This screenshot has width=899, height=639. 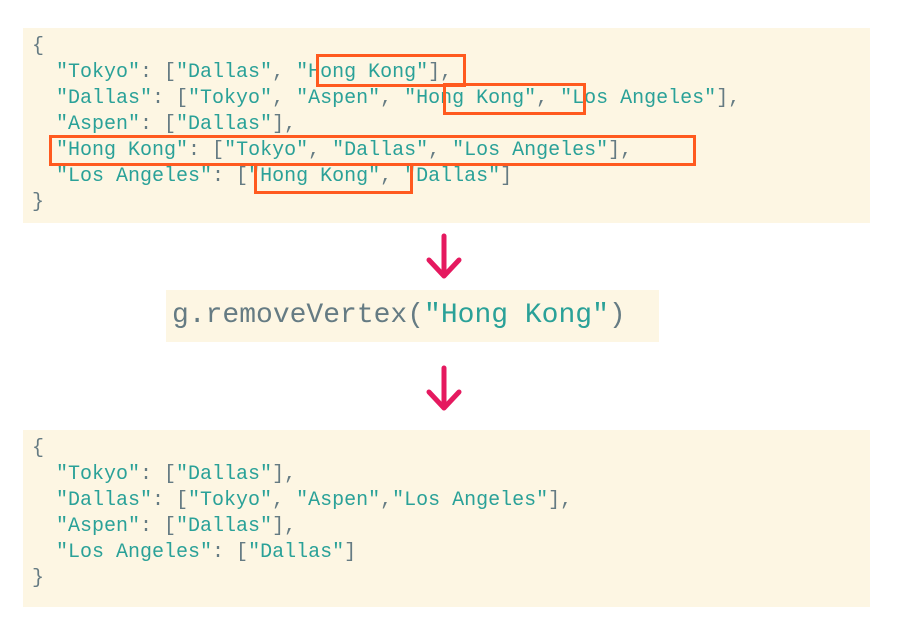 What do you see at coordinates (298, 315) in the screenshot?
I see `call-prefix: g.removeVertex(` at bounding box center [298, 315].